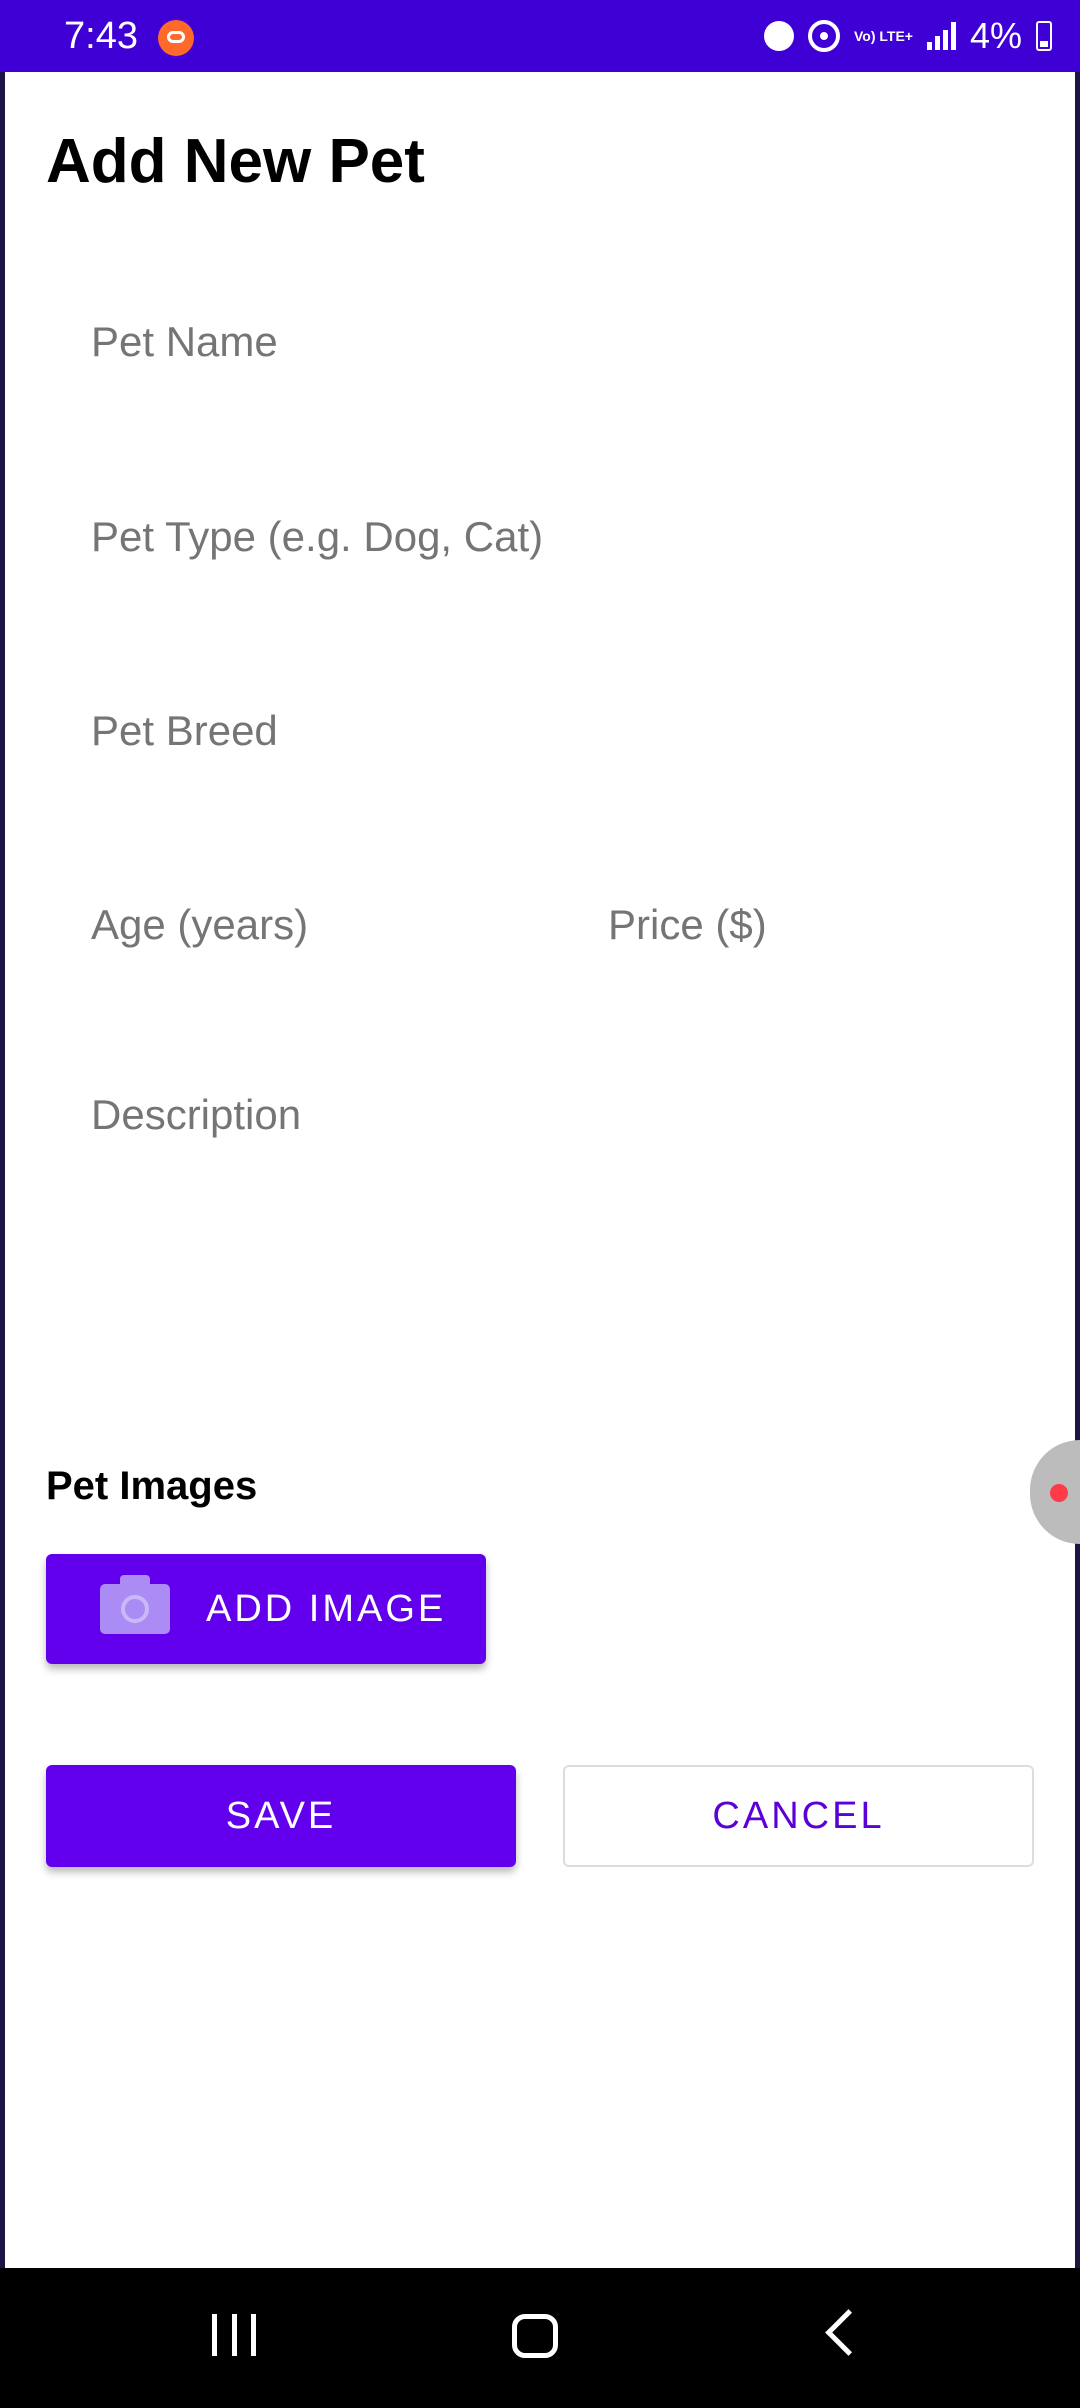  What do you see at coordinates (540, 36) in the screenshot?
I see `status-bar: 7:43 Vo) LTE+ 4%` at bounding box center [540, 36].